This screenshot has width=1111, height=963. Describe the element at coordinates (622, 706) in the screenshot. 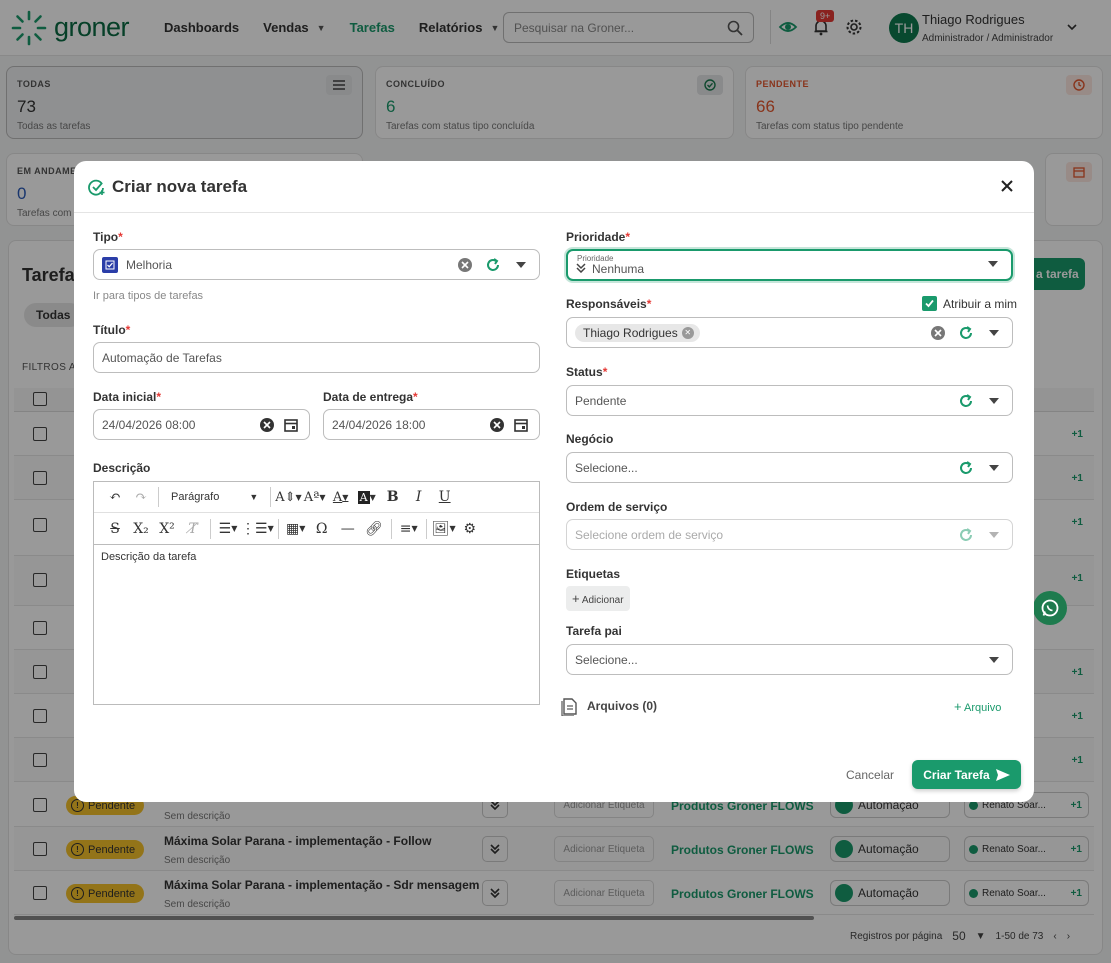

I see `files-label: Arquivos (0)` at that location.